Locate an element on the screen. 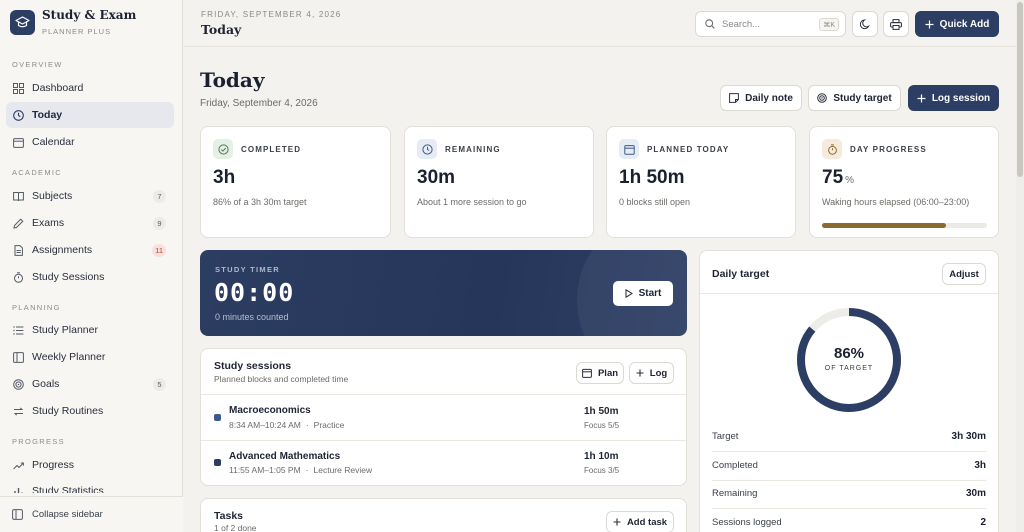  session-name: Macroeconomics is located at coordinates (270, 410).